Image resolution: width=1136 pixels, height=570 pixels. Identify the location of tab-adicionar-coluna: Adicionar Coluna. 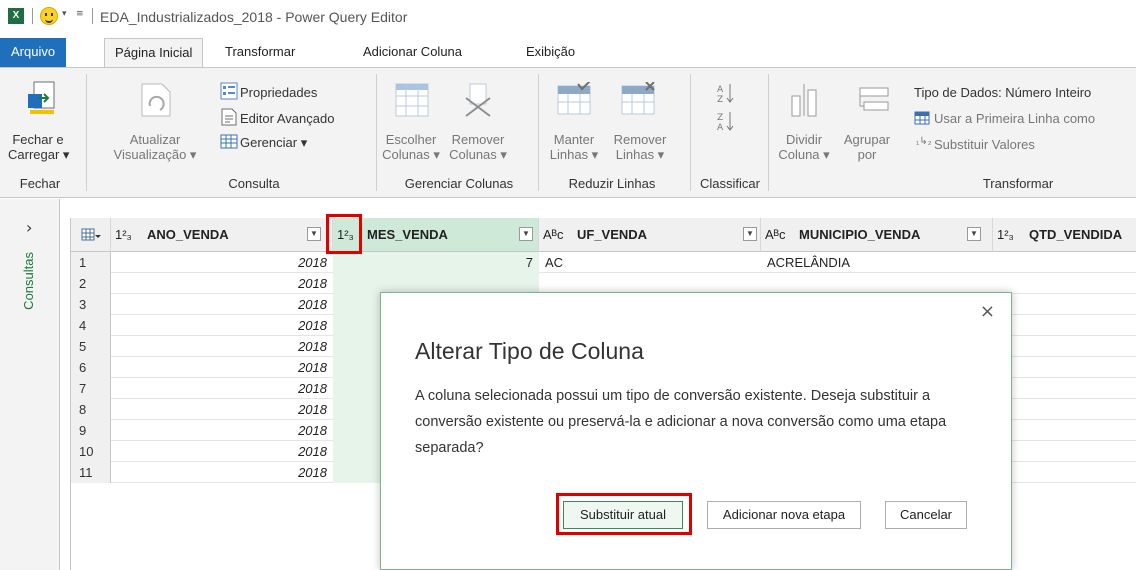
(412, 52).